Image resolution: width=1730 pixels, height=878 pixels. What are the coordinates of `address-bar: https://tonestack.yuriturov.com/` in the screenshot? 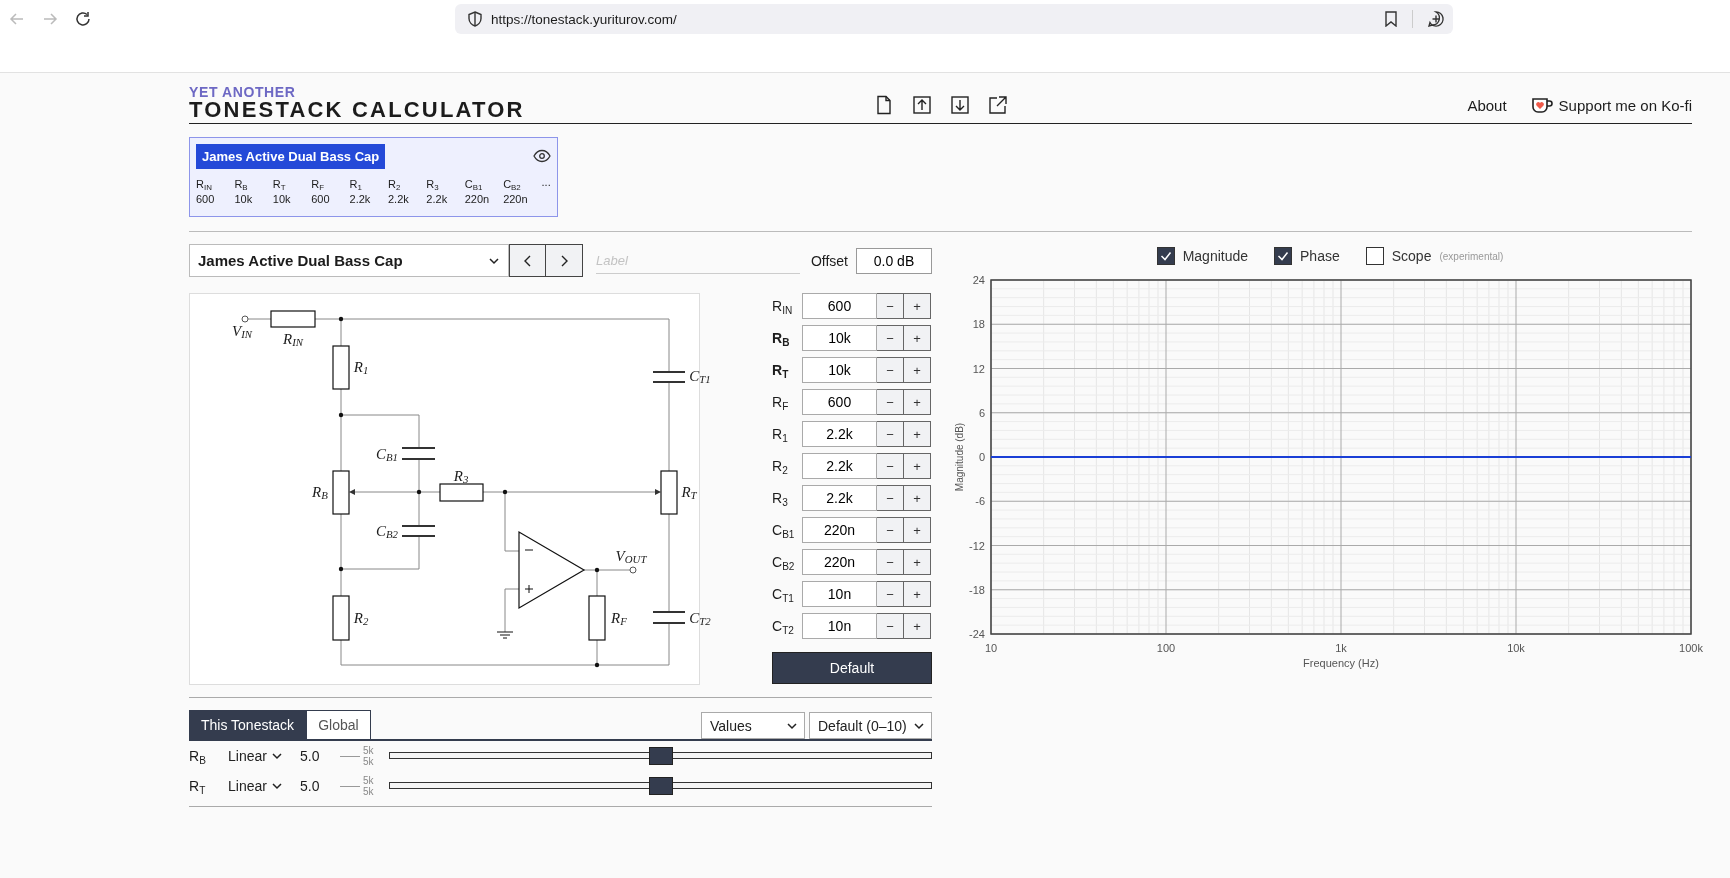 It's located at (954, 19).